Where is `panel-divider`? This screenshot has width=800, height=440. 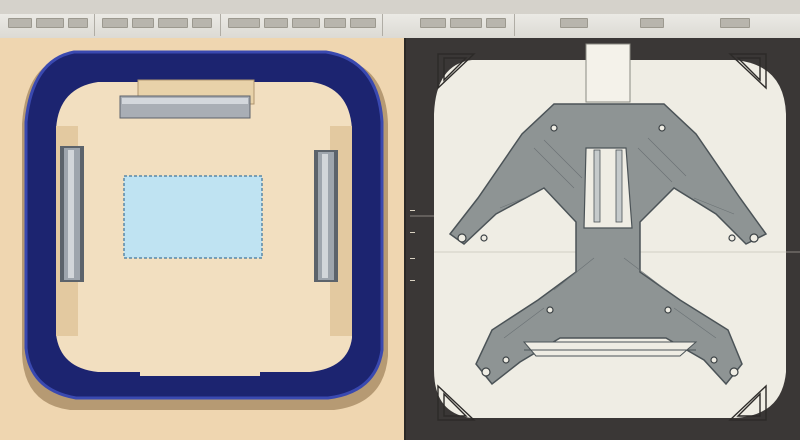
panel-divider is located at coordinates (405, 239).